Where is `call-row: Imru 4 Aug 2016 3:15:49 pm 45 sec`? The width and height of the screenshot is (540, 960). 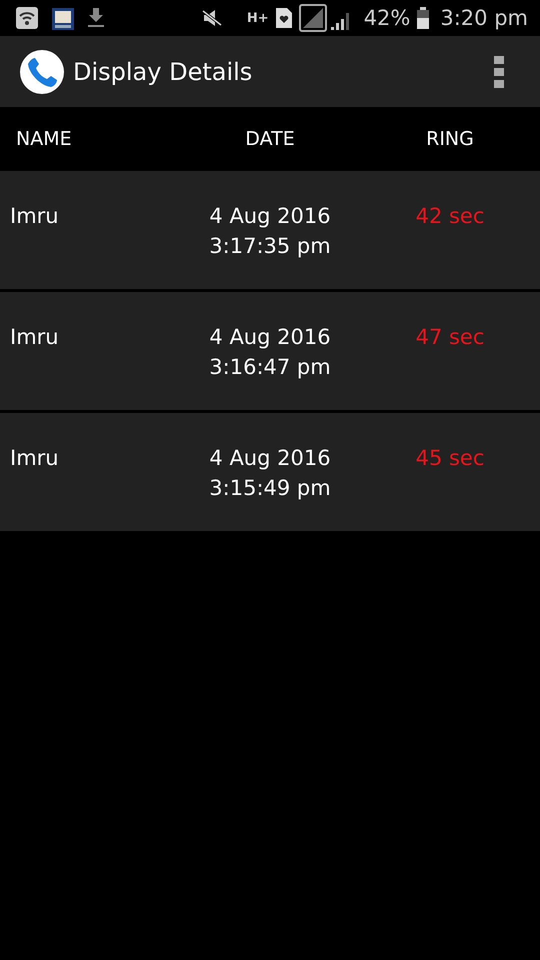 call-row: Imru 4 Aug 2016 3:15:49 pm 45 sec is located at coordinates (270, 472).